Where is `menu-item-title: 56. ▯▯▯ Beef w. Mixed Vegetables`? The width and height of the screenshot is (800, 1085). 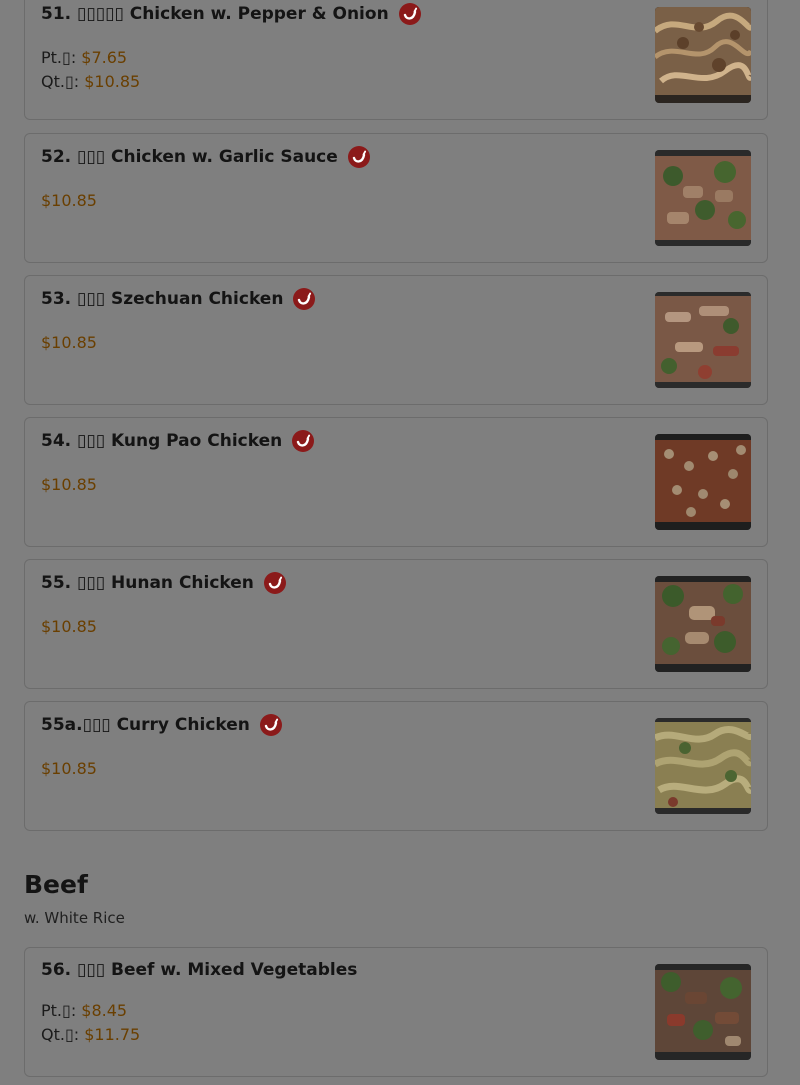 menu-item-title: 56. ▯▯▯ Beef w. Mixed Vegetables is located at coordinates (199, 970).